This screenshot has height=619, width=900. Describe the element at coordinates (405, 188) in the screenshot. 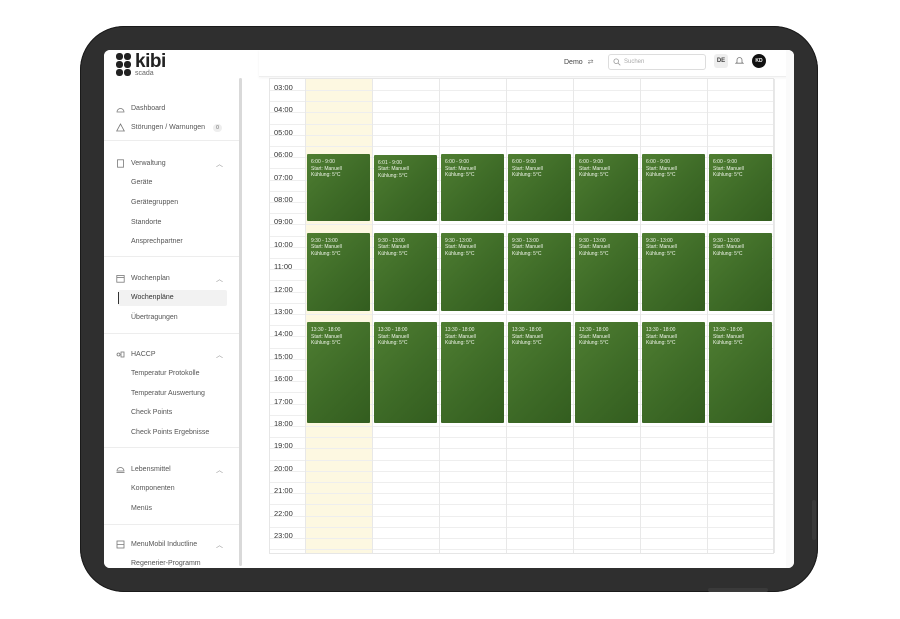

I see `schedule-block: 6:01 - 9:00 Start: Manuell Kühlung: 5°C` at that location.